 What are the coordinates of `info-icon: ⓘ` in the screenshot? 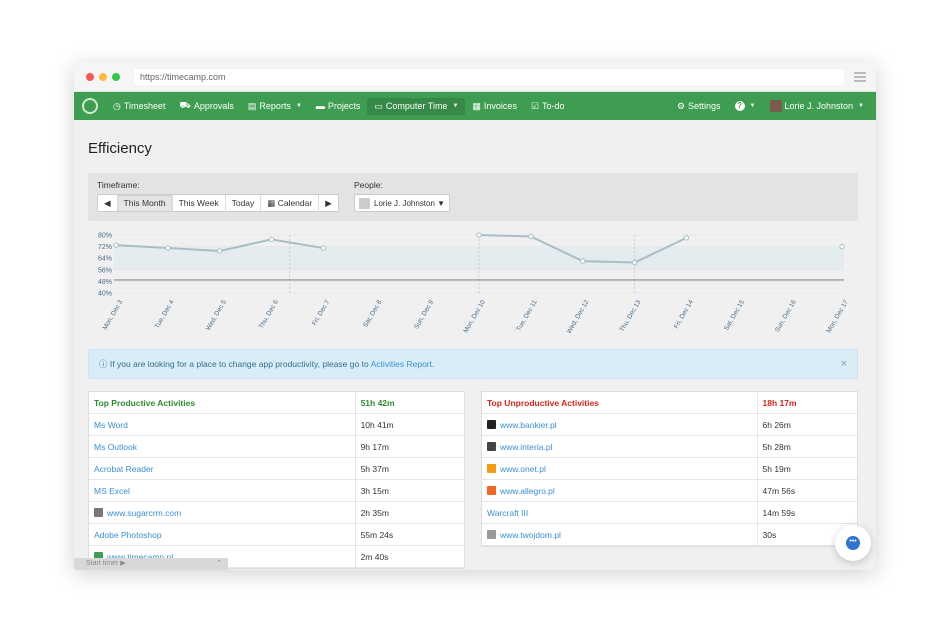 It's located at (103, 364).